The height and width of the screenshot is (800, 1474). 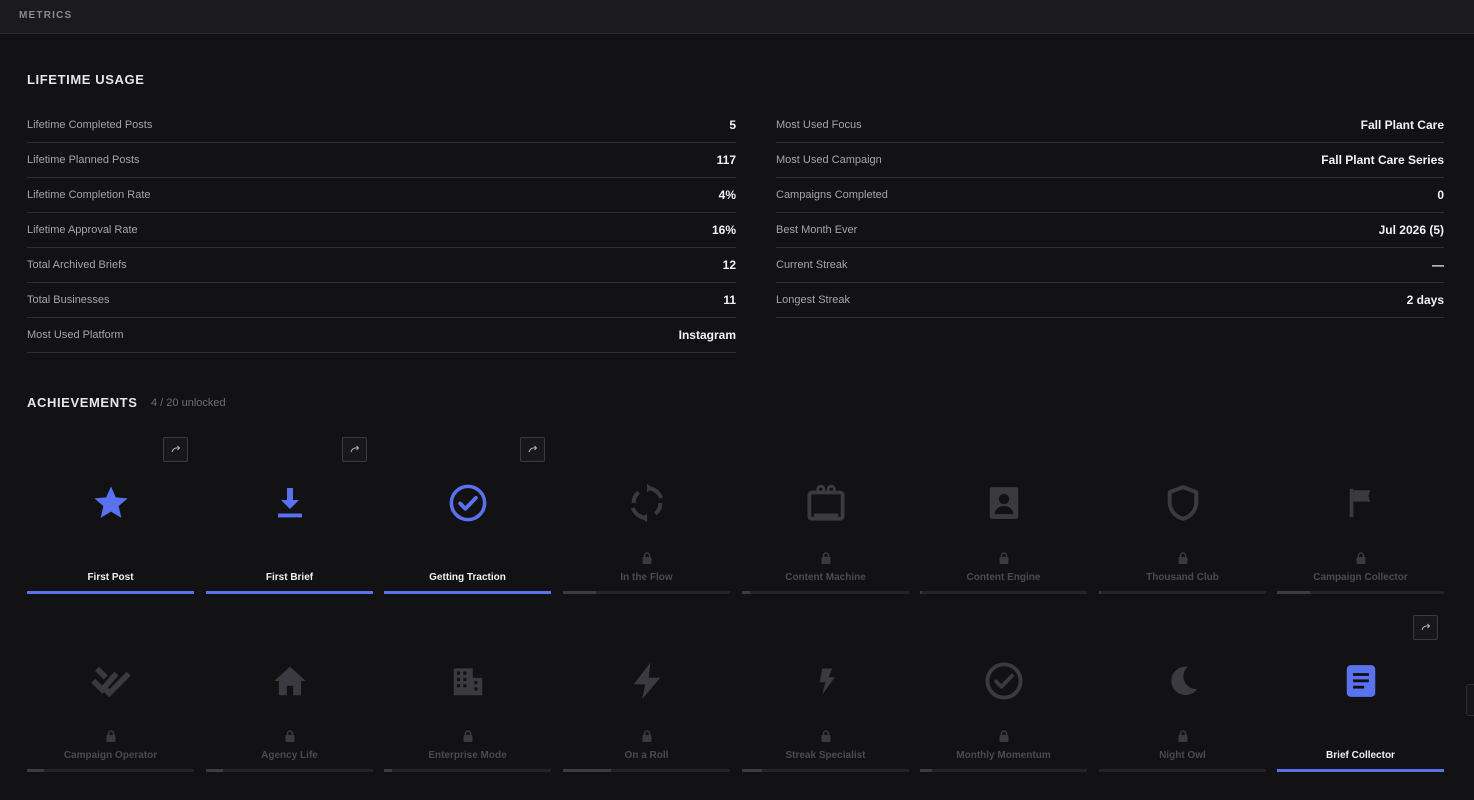 What do you see at coordinates (289, 693) in the screenshot?
I see `achievement-card: Agency Life` at bounding box center [289, 693].